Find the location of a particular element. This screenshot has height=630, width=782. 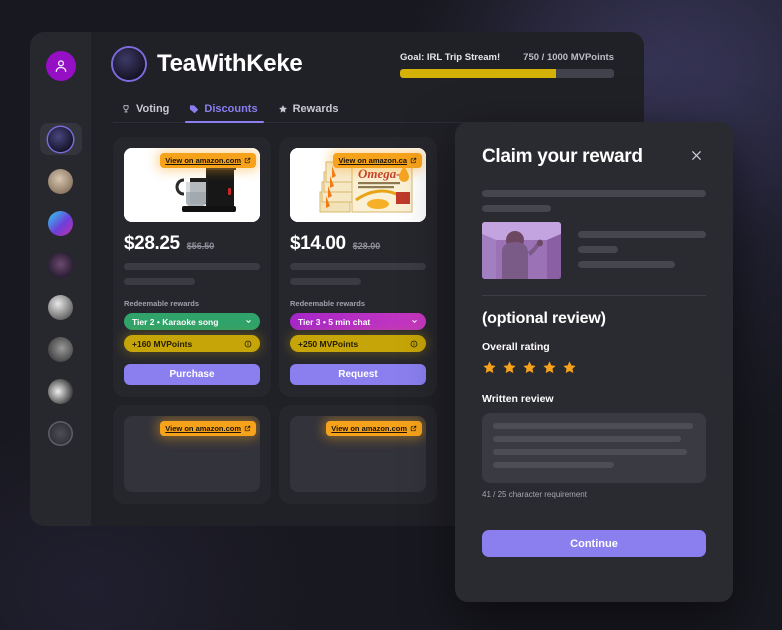

tab-label: Discounts is located at coordinates (231, 109).